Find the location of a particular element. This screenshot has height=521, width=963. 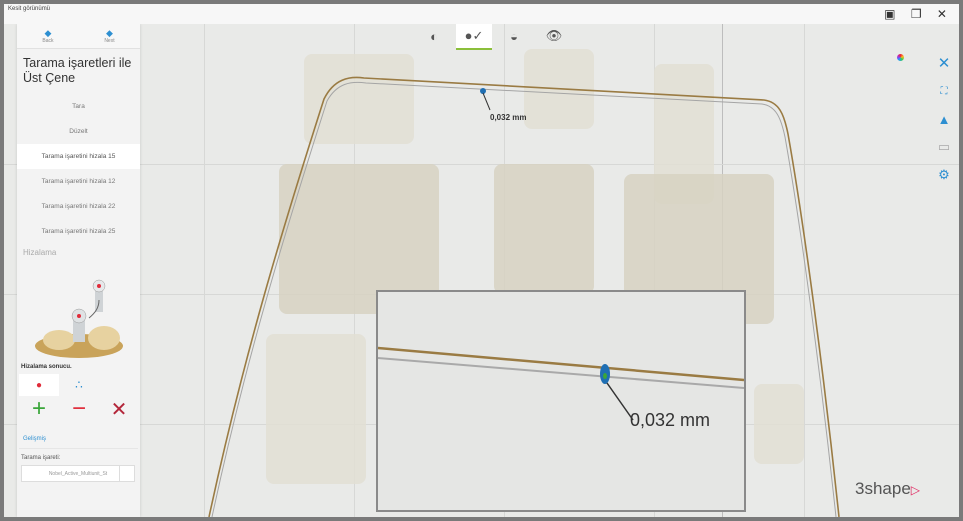

nav-bar: ◆ Back ◆ Next is located at coordinates (78, 36).